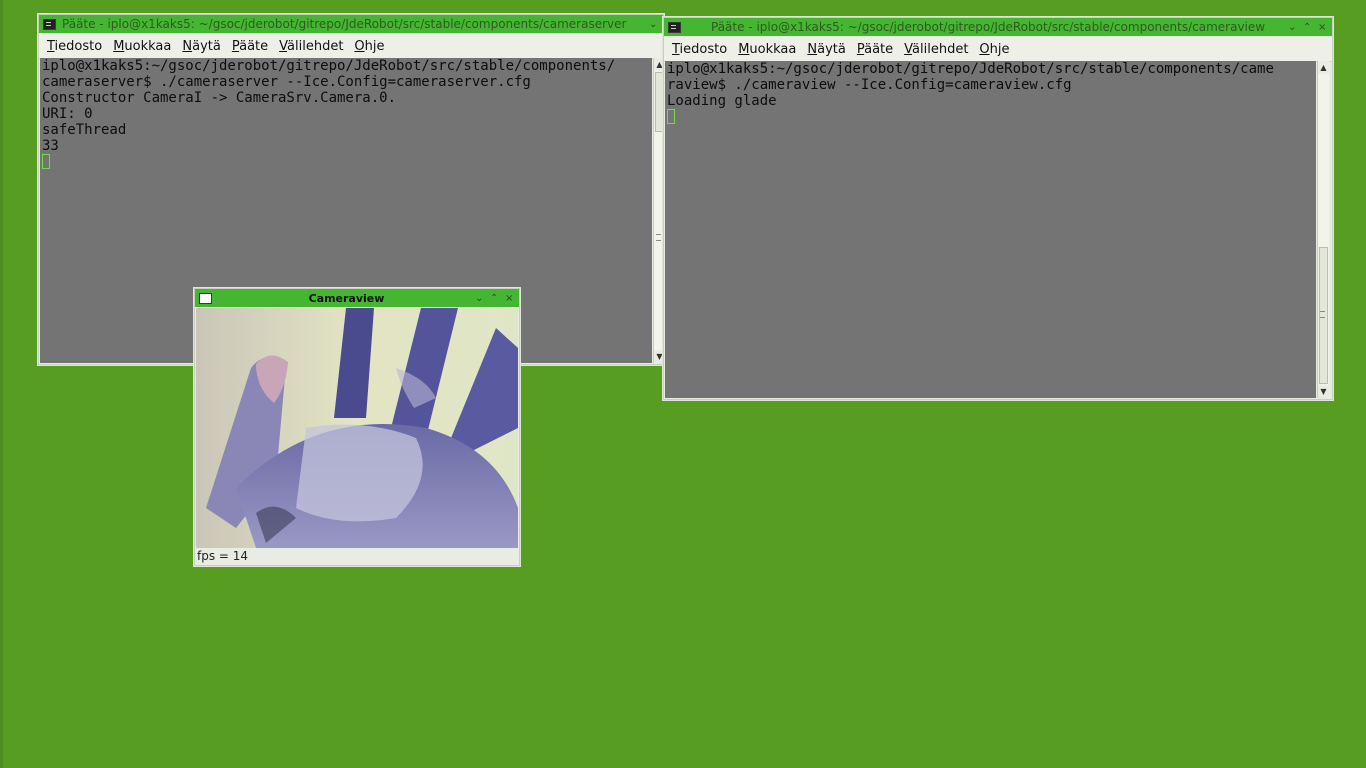 Image resolution: width=1366 pixels, height=768 pixels. I want to click on scrollbar: ▲ ▼, so click(1323, 229).